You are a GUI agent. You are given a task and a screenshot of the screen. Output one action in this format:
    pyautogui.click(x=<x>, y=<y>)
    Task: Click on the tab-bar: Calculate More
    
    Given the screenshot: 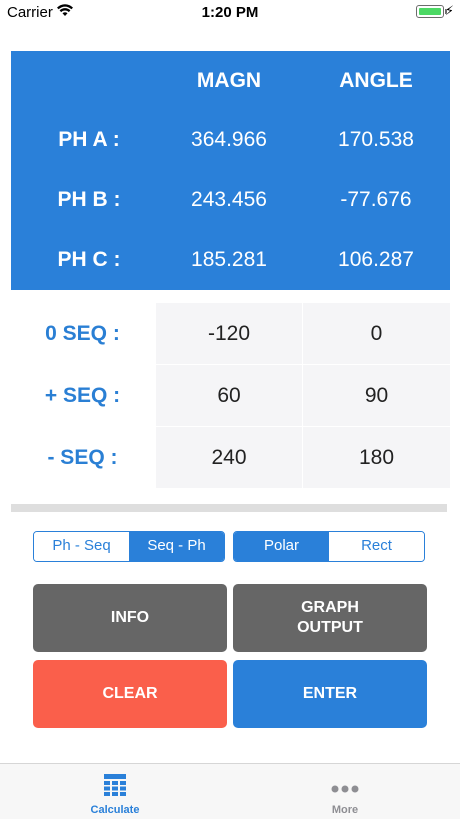 What is the action you would take?
    pyautogui.click(x=230, y=791)
    